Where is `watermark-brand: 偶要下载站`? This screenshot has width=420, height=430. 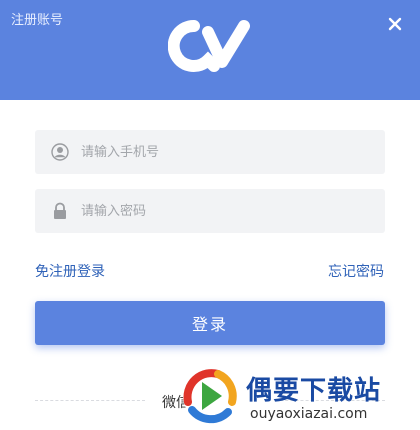
watermark-brand: 偶要下载站 is located at coordinates (314, 391).